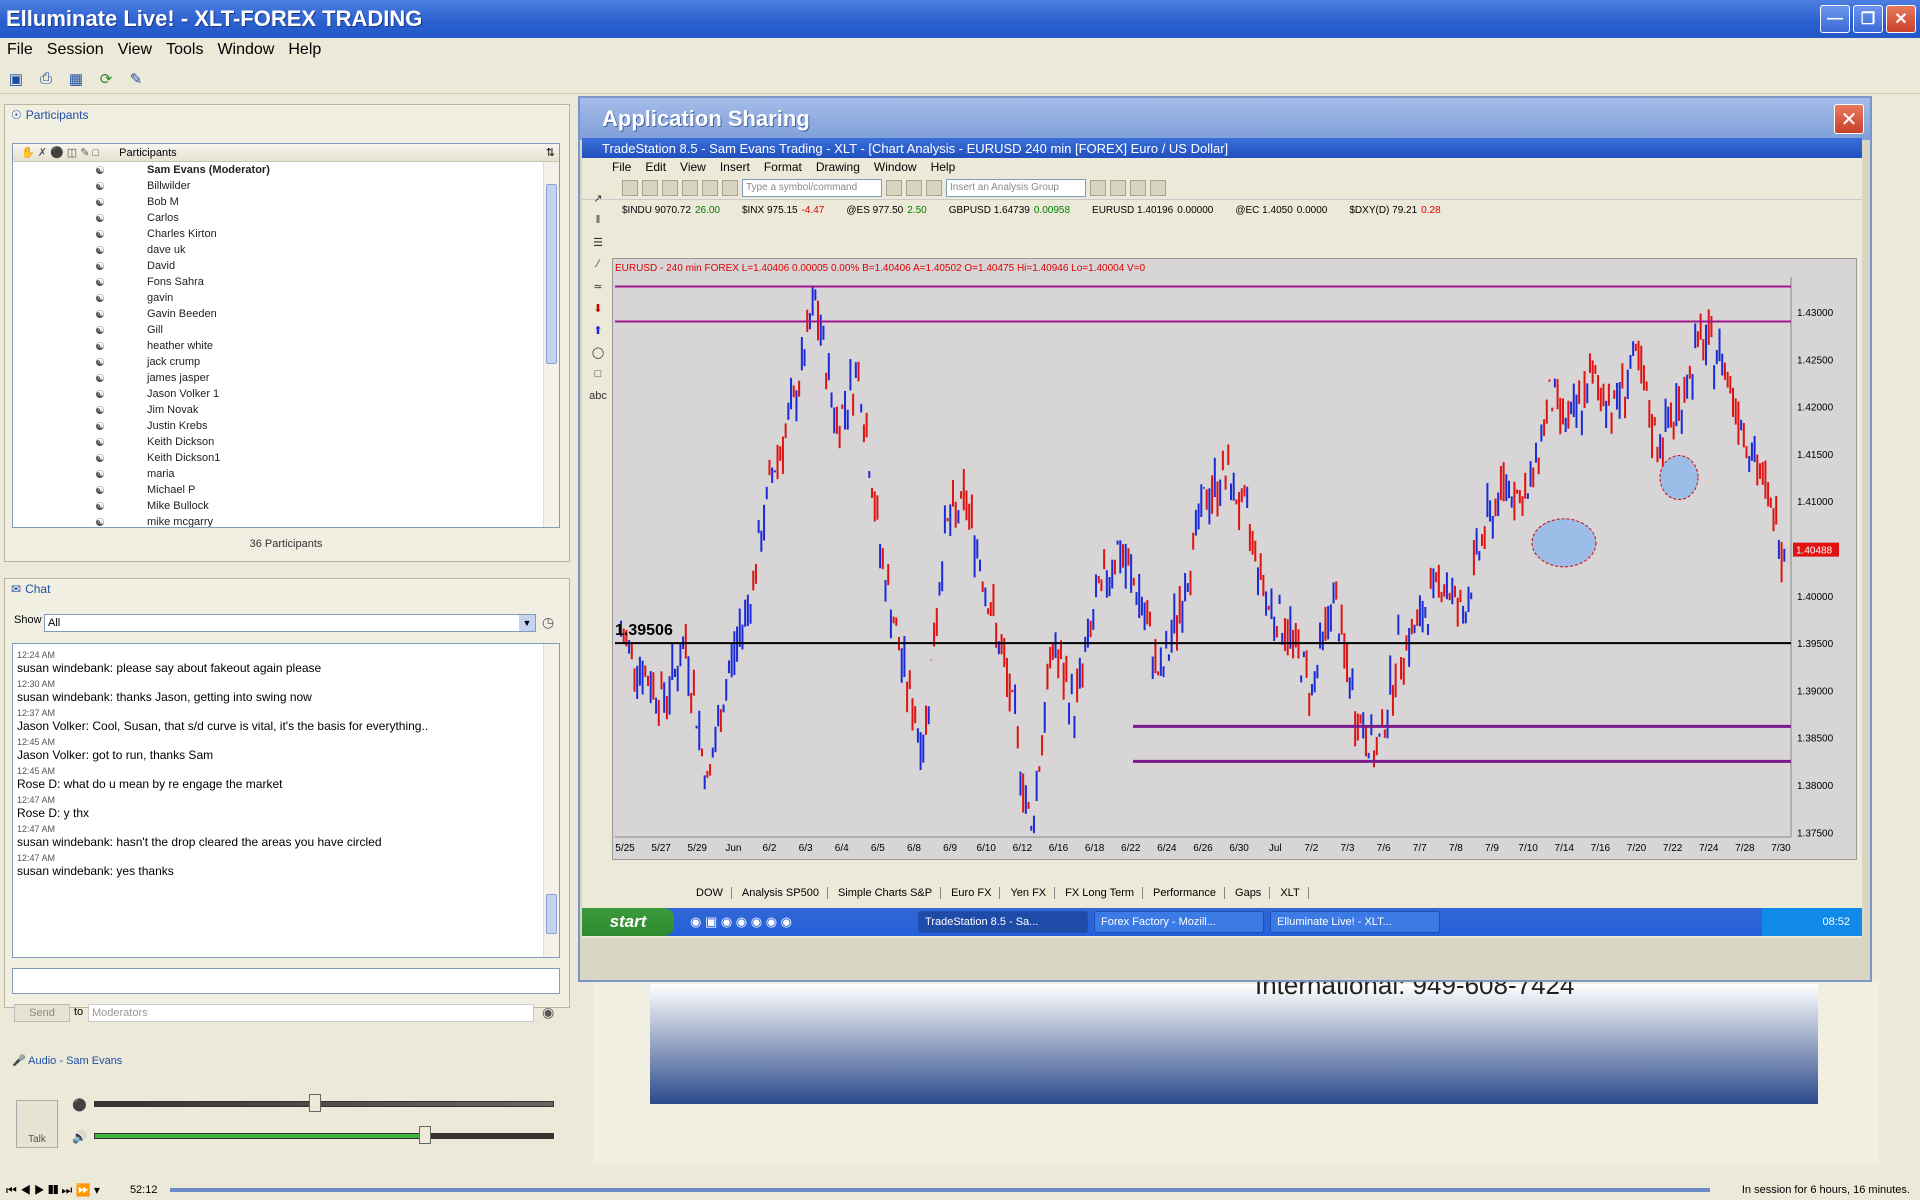  I want to click on workspace-tab: Performance, so click(1185, 893).